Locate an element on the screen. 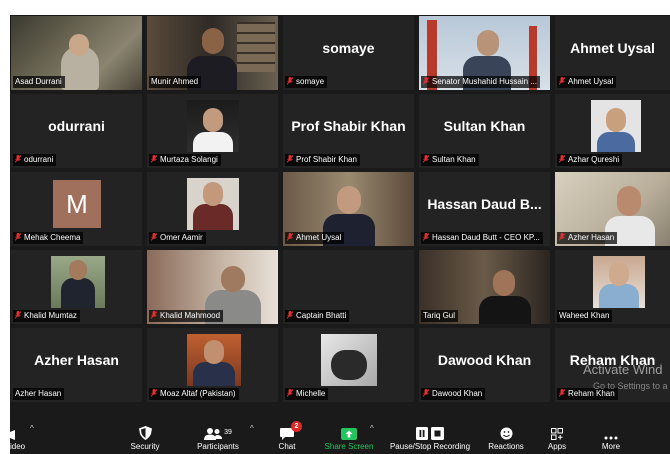  recording-button: Pause/Stop Recording is located at coordinates (430, 436).